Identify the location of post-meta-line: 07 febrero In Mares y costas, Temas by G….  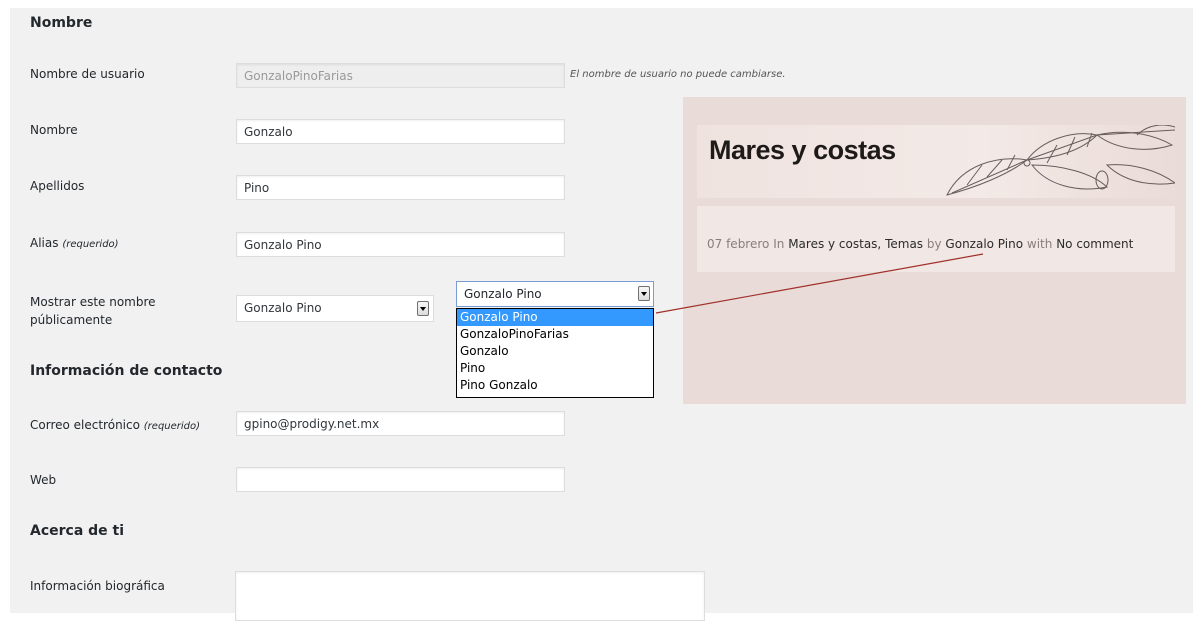
(920, 244).